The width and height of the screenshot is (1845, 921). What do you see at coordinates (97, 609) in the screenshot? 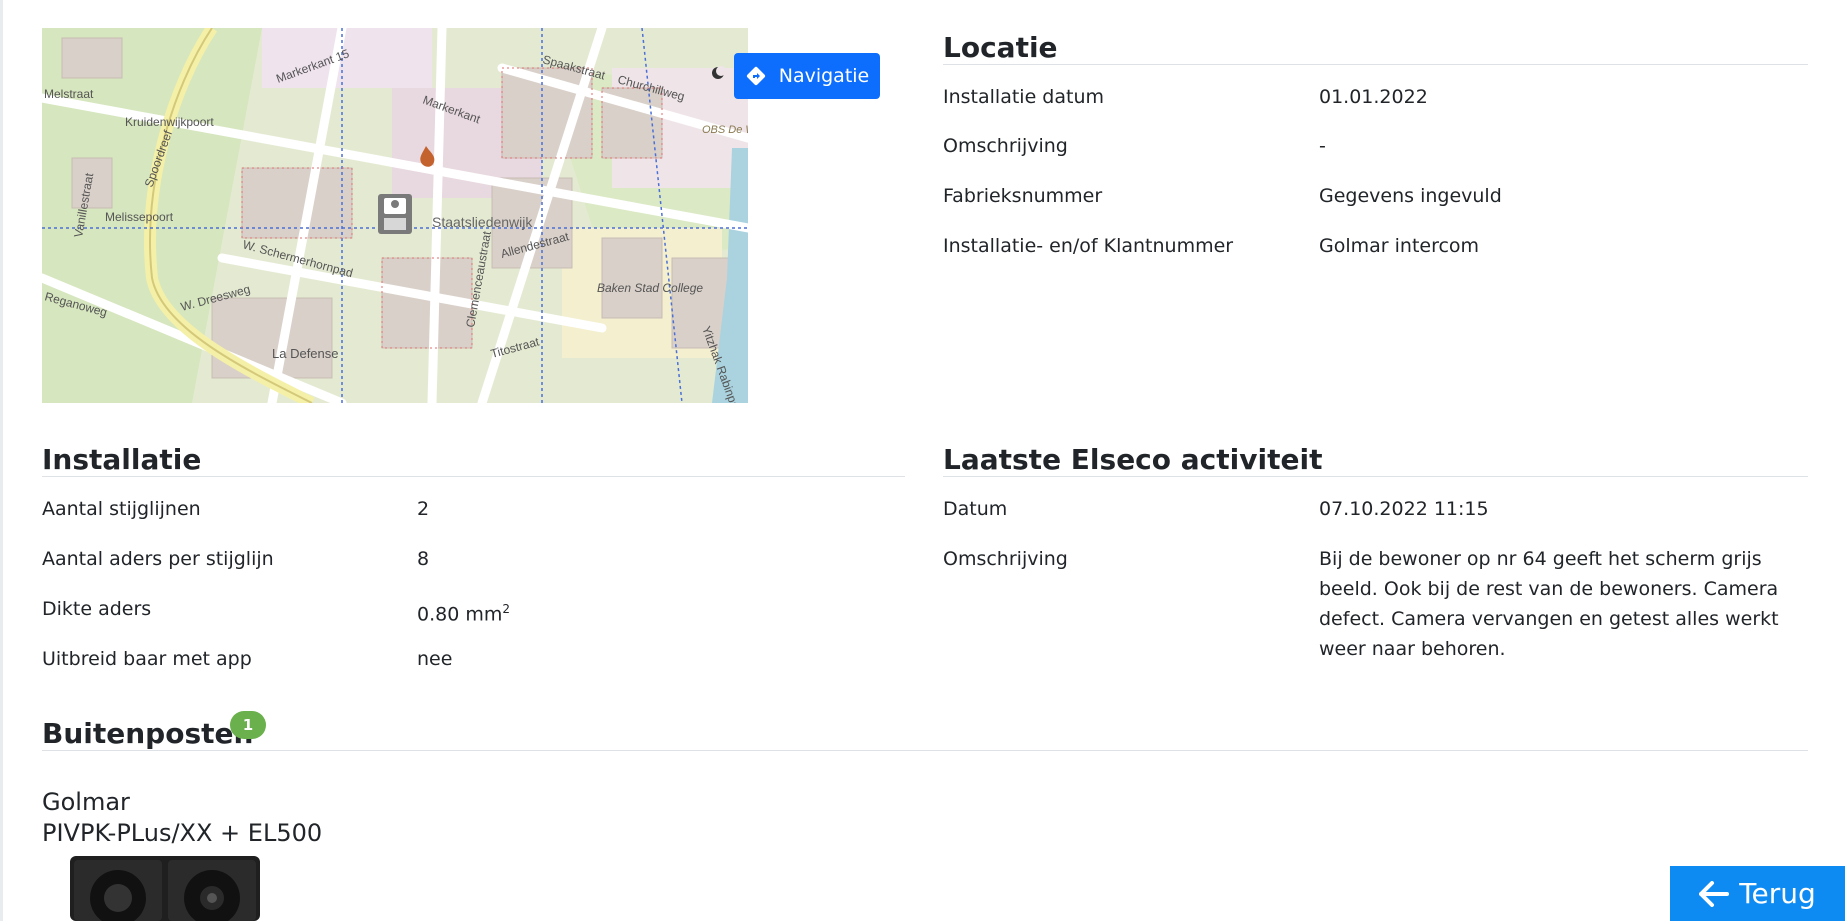
I see `installatie-label: Dikte aders` at bounding box center [97, 609].